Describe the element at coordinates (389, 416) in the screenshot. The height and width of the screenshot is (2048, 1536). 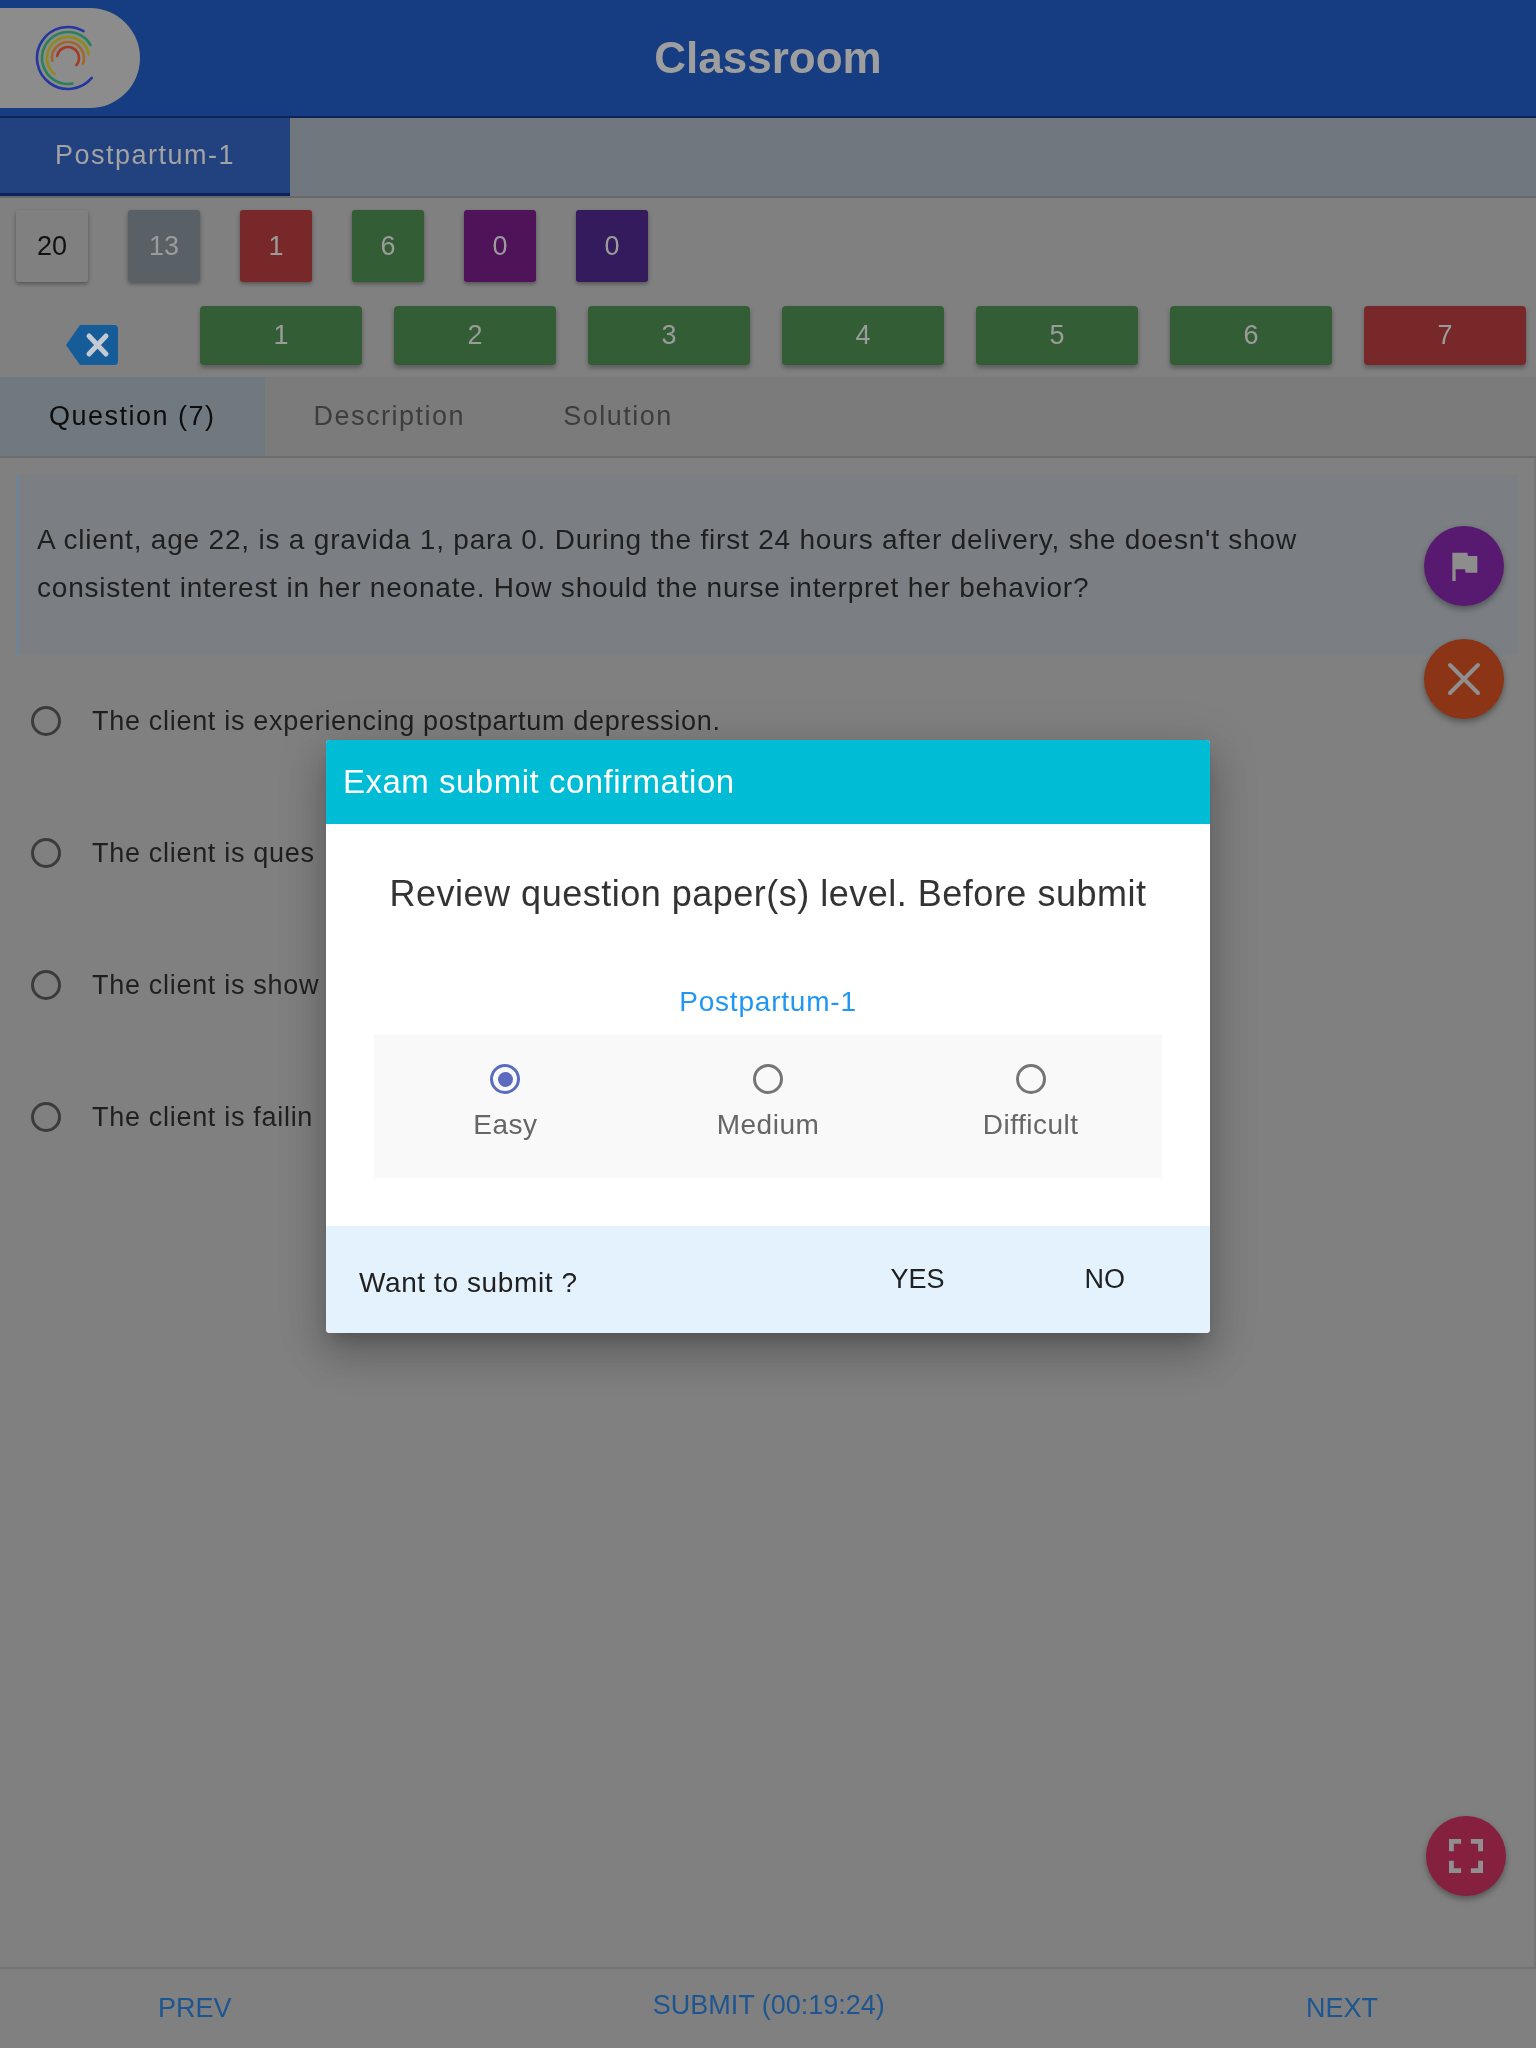
I see `content-tab: Description` at that location.